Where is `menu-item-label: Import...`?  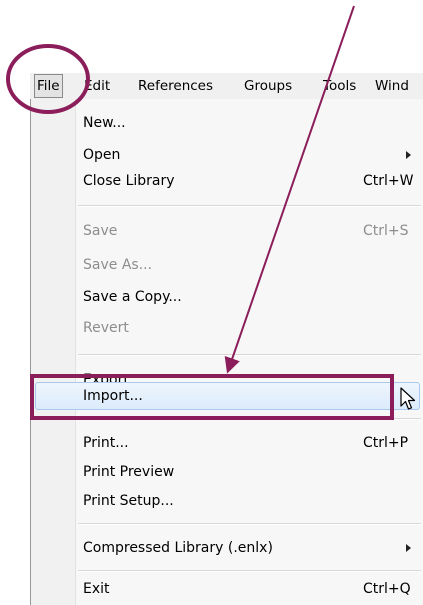
menu-item-label: Import... is located at coordinates (113, 396).